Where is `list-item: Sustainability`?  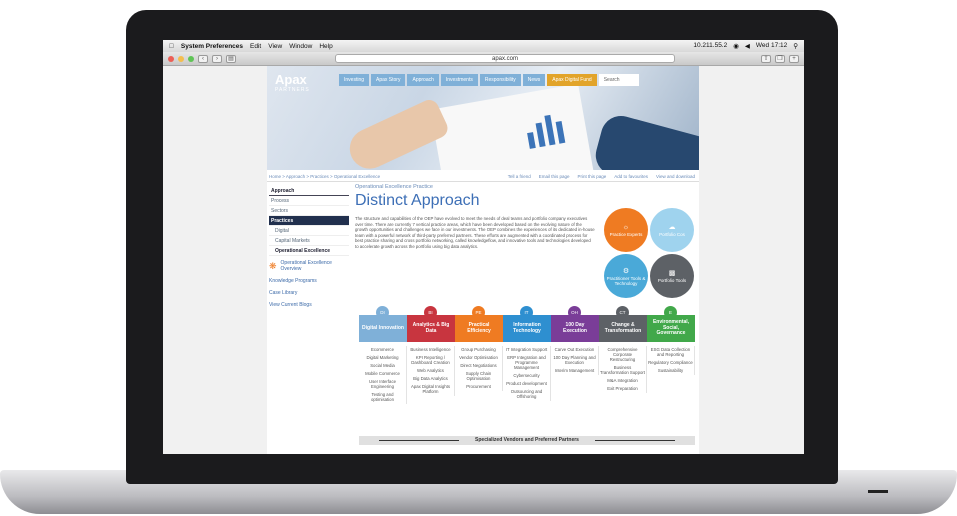
list-item: Sustainability is located at coordinates (670, 370).